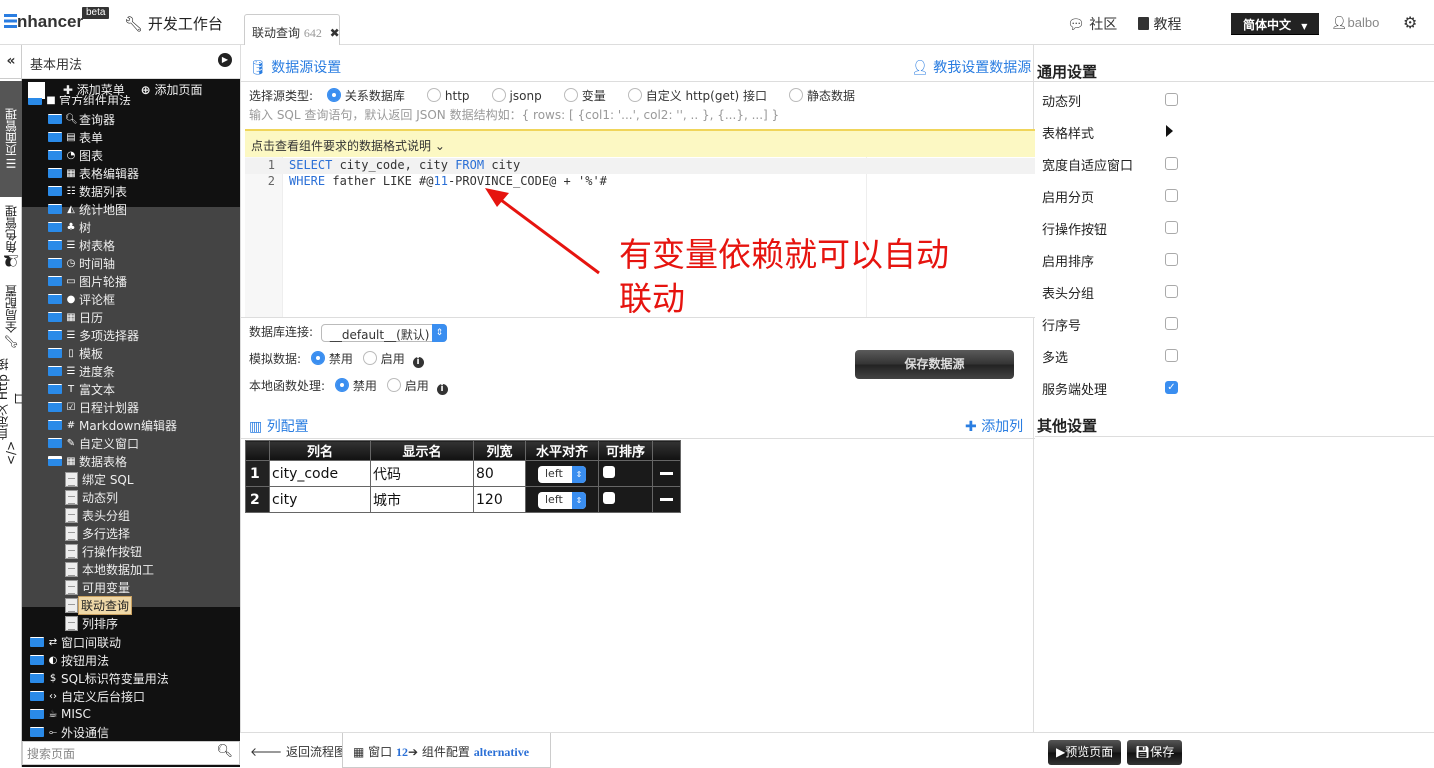 This screenshot has width=1434, height=768. What do you see at coordinates (75, 642) in the screenshot?
I see `tree-node: ⇄ 窗口间联动` at bounding box center [75, 642].